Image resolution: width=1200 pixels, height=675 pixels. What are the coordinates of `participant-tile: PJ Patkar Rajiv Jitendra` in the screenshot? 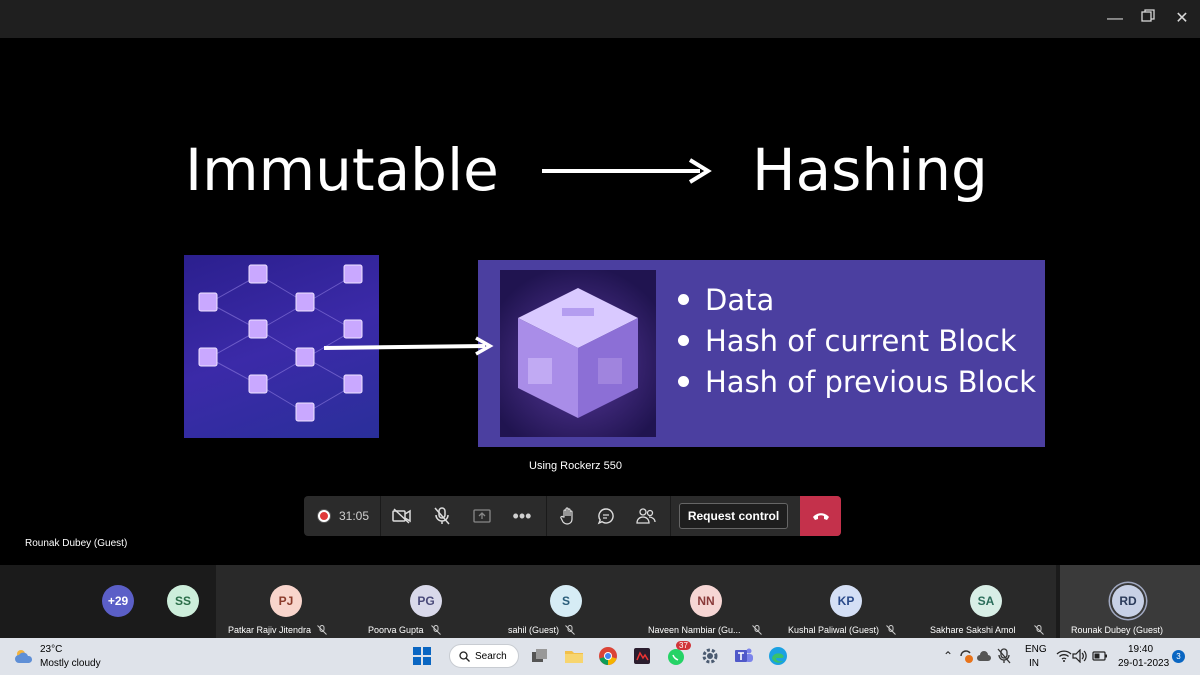 It's located at (286, 601).